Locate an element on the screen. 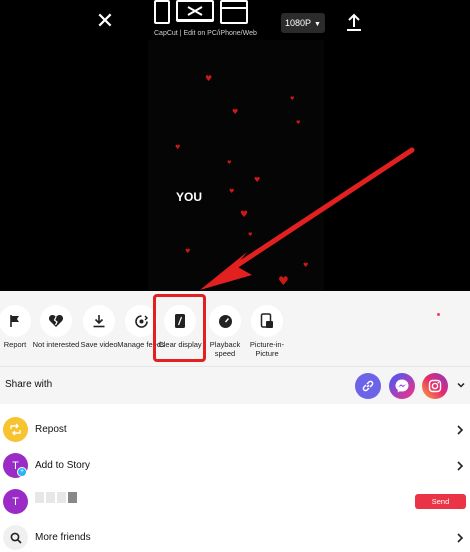 This screenshot has width=470, height=552. playback-speed-circle is located at coordinates (225, 321).